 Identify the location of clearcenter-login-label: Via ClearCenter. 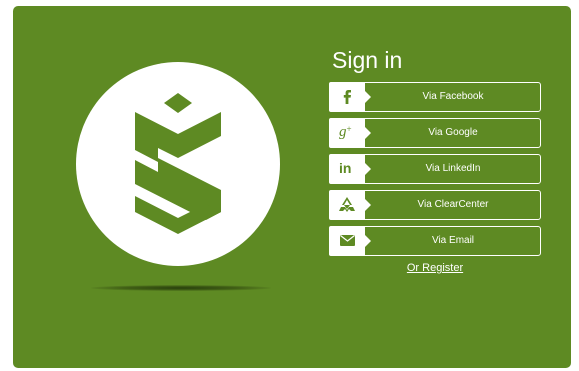
(453, 204).